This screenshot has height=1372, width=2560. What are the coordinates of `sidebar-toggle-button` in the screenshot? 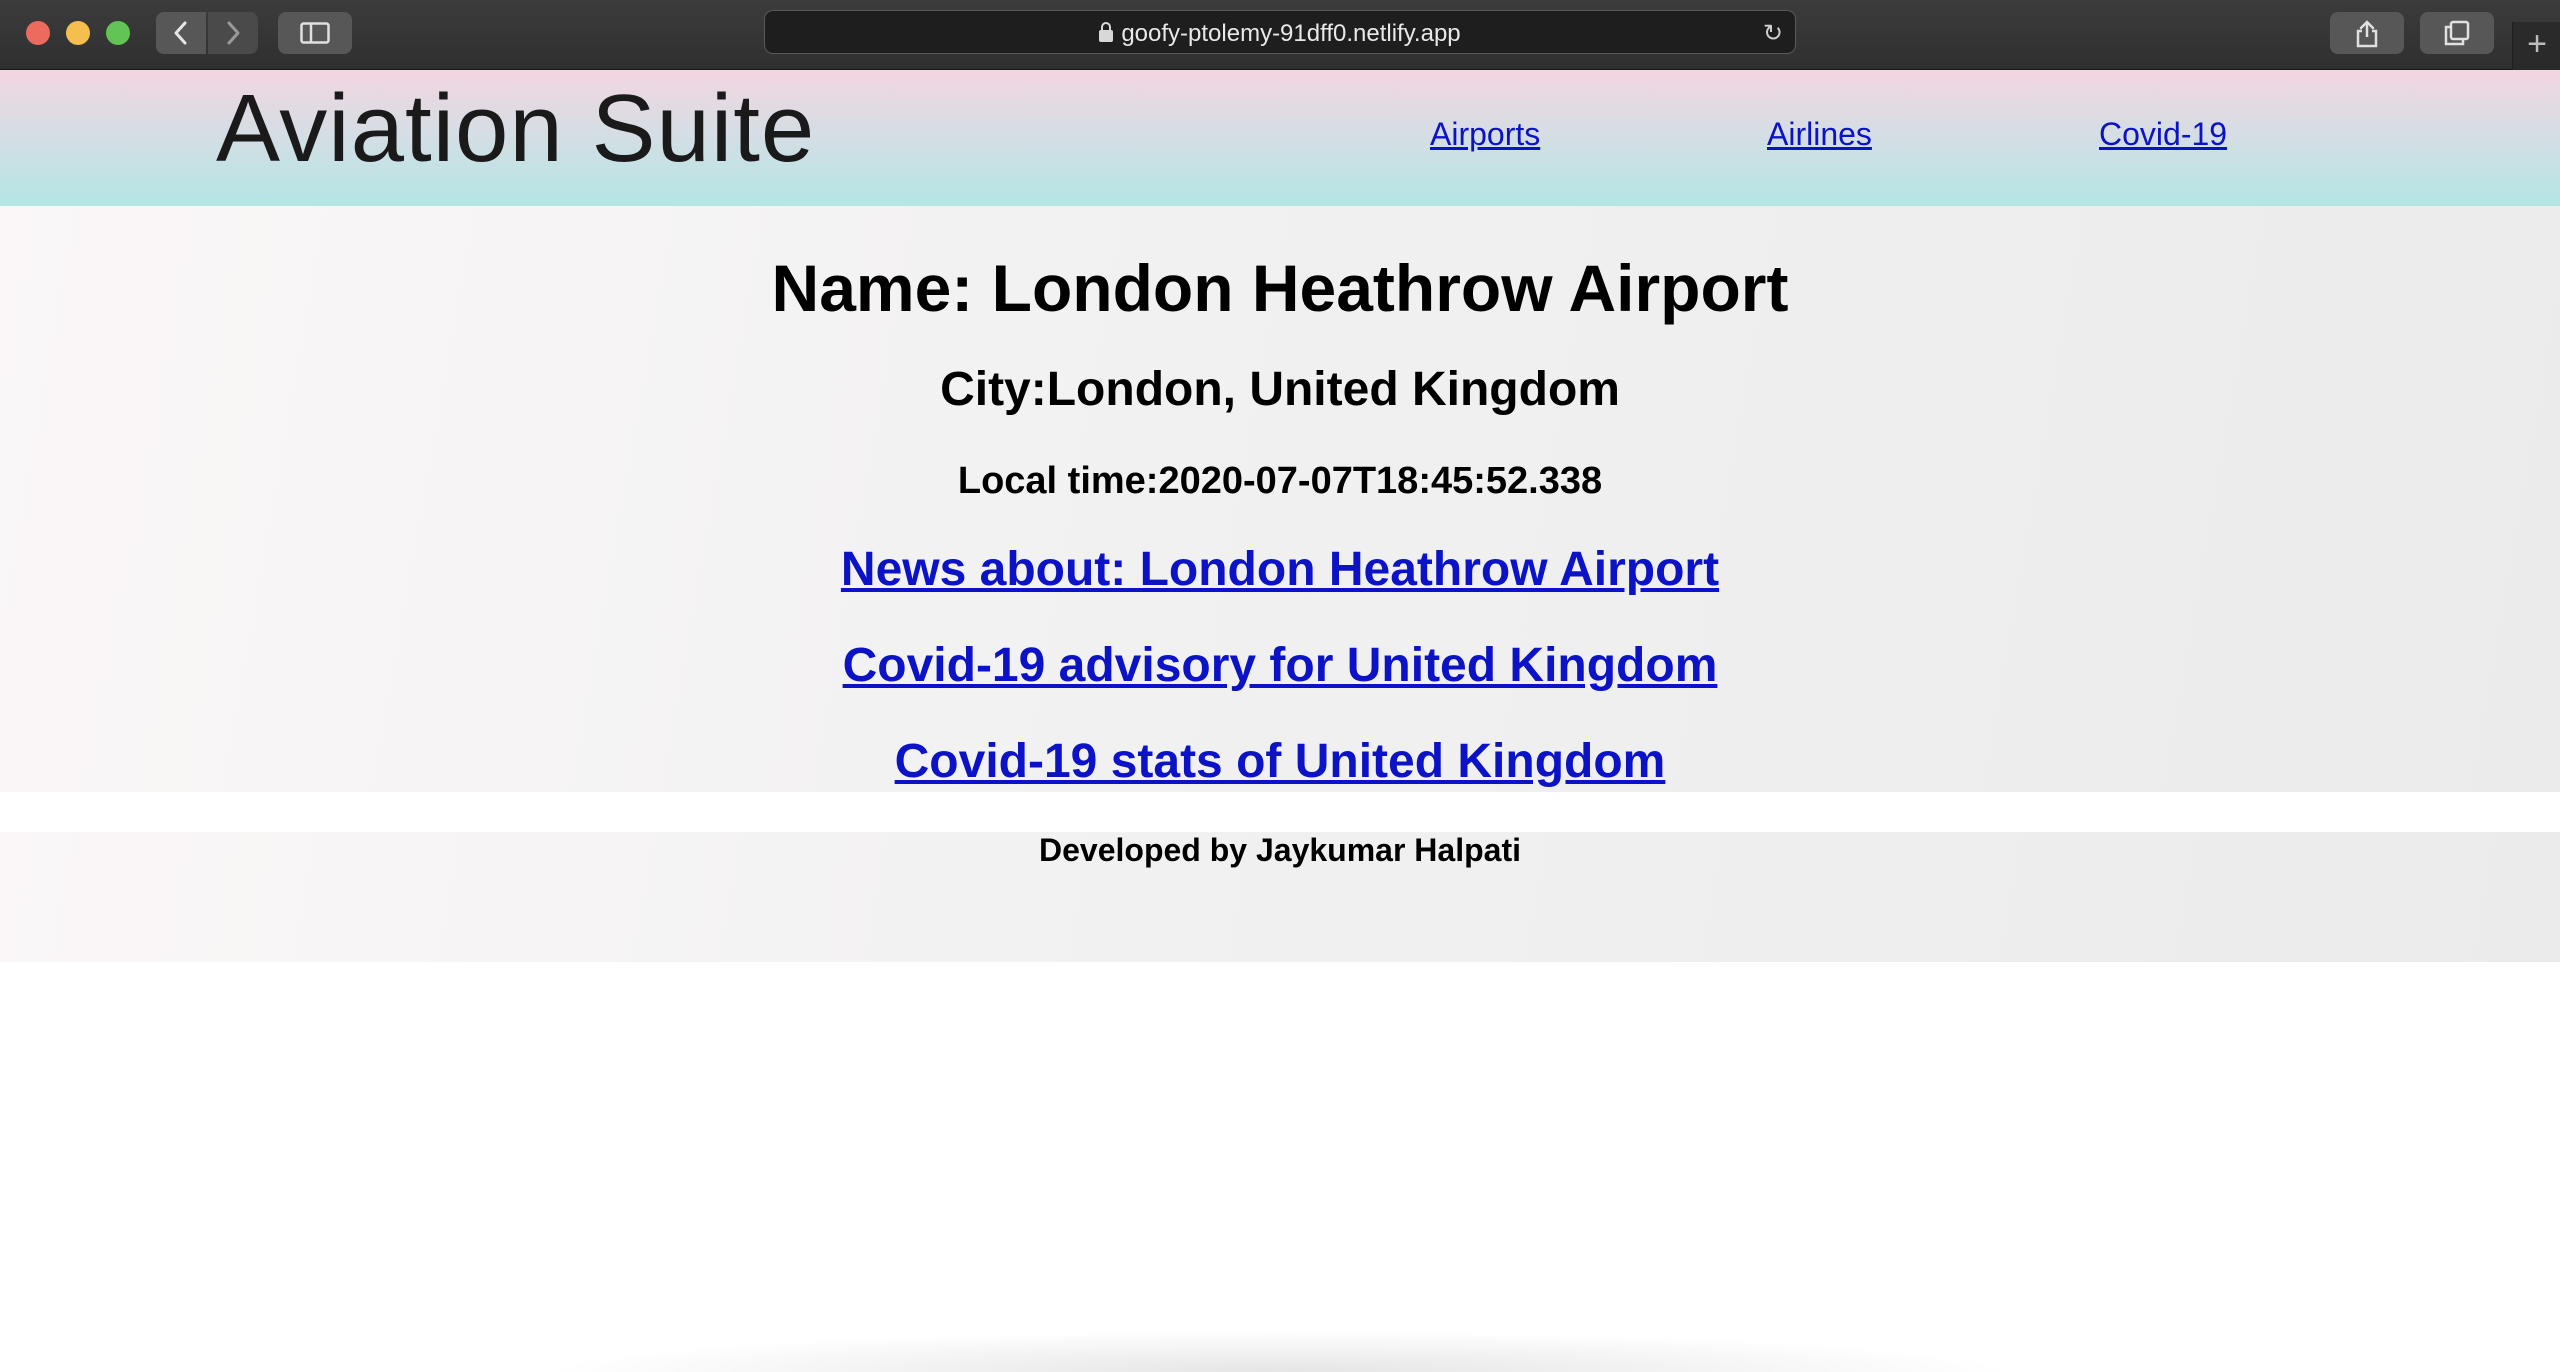 It's located at (315, 33).